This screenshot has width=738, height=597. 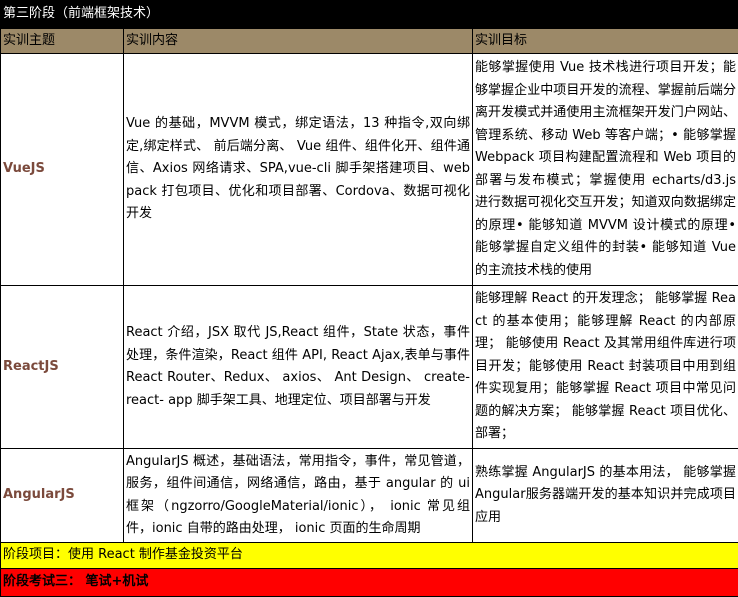 I want to click on stage-title: 第三阶段（前端框架技术）, so click(x=369, y=15).